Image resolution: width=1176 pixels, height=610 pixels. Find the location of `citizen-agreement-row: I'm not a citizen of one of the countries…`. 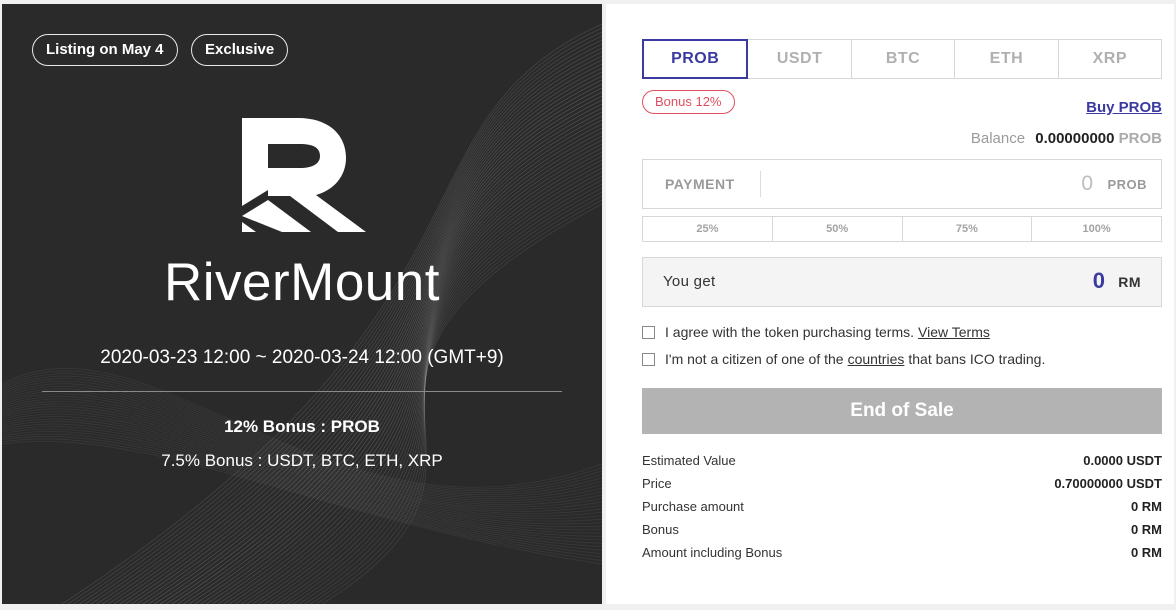

citizen-agreement-row: I'm not a citizen of one of the countries… is located at coordinates (843, 359).